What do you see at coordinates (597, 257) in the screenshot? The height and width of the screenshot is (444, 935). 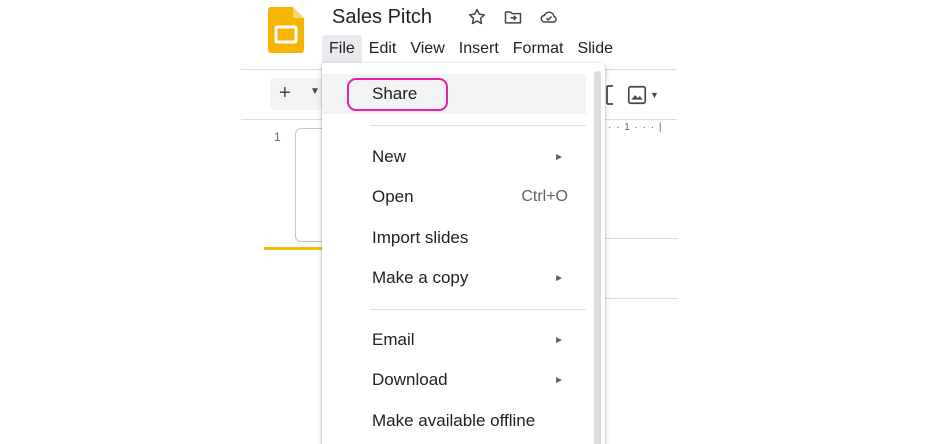 I see `menu-scrollbar` at bounding box center [597, 257].